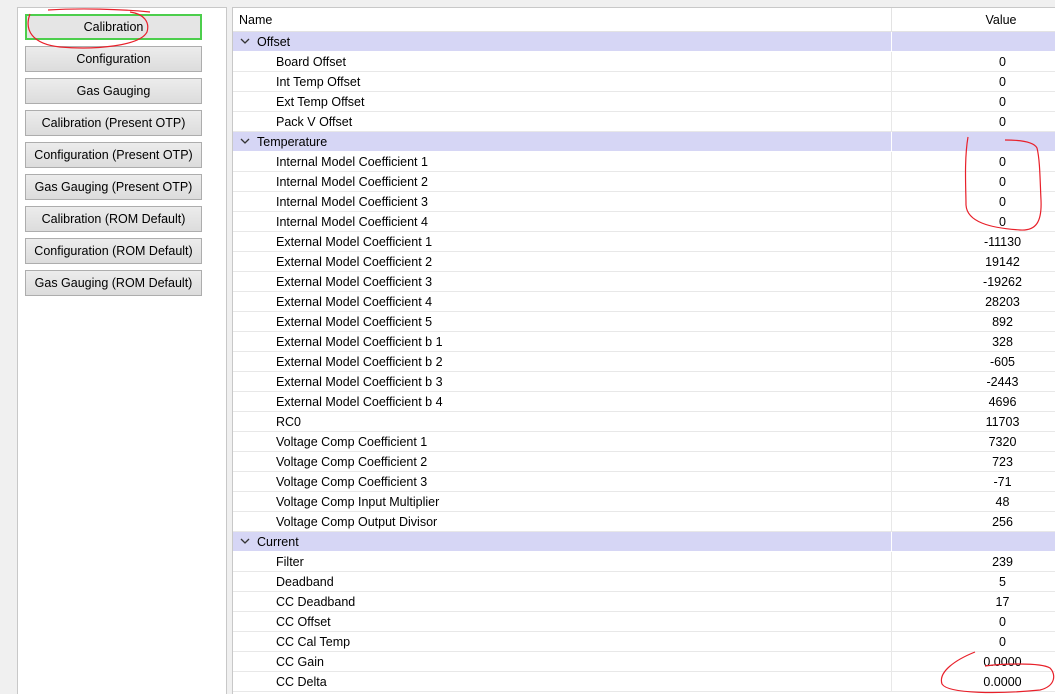 Image resolution: width=1055 pixels, height=694 pixels. What do you see at coordinates (973, 242) in the screenshot?
I see `property-value: -11130` at bounding box center [973, 242].